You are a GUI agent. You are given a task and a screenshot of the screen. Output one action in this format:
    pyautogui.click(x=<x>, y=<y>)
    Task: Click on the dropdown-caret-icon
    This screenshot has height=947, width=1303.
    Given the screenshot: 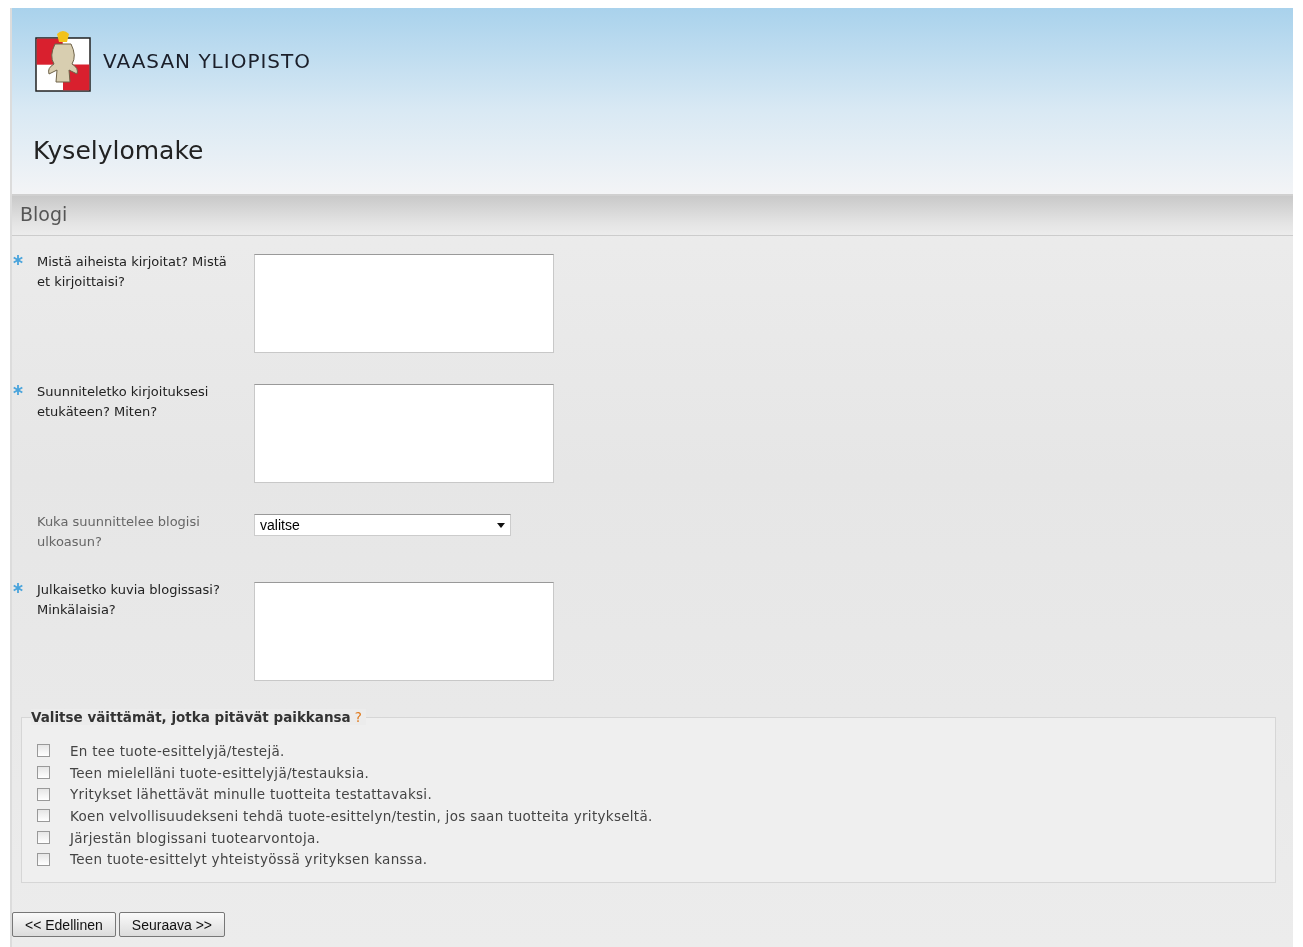 What is the action you would take?
    pyautogui.click(x=501, y=525)
    